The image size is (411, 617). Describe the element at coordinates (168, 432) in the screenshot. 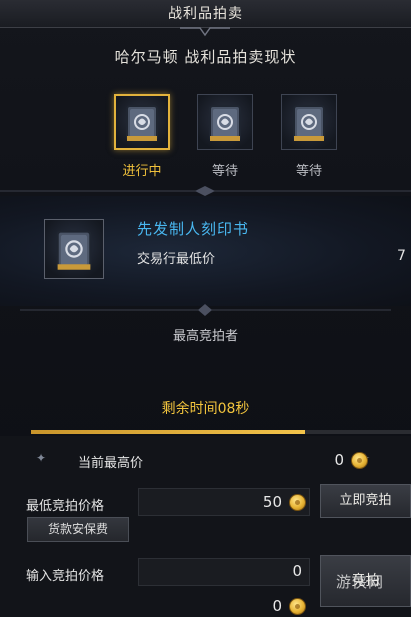

I see `time-progress-fill` at that location.